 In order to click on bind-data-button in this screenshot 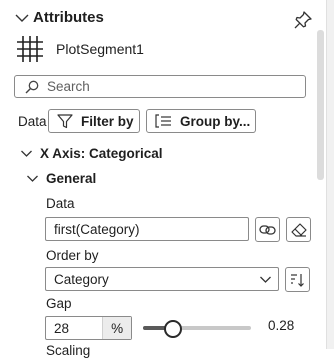, I will do `click(267, 229)`.